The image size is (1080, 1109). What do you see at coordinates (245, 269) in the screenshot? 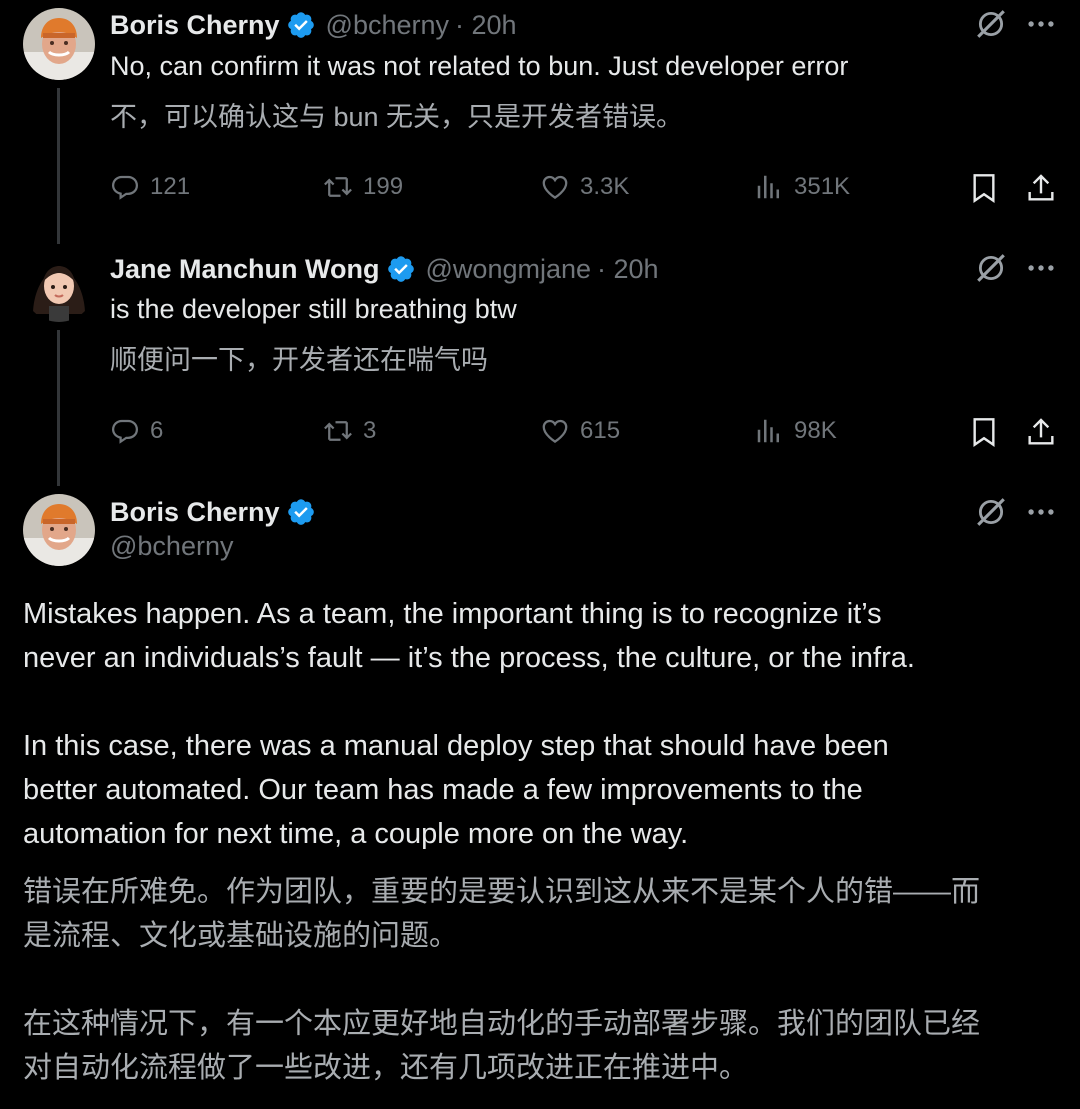
I see `author-name: Jane Manchun Wong` at bounding box center [245, 269].